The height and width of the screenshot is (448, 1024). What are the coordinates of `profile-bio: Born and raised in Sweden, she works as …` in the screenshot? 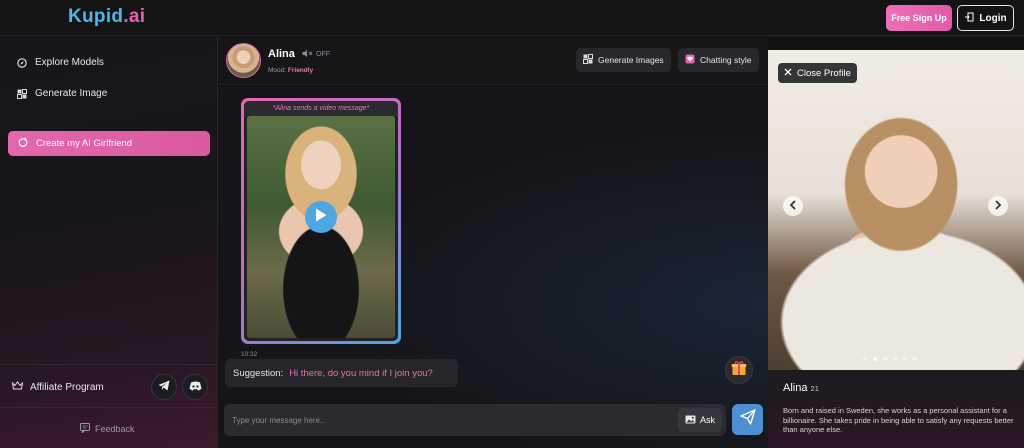 It's located at (898, 420).